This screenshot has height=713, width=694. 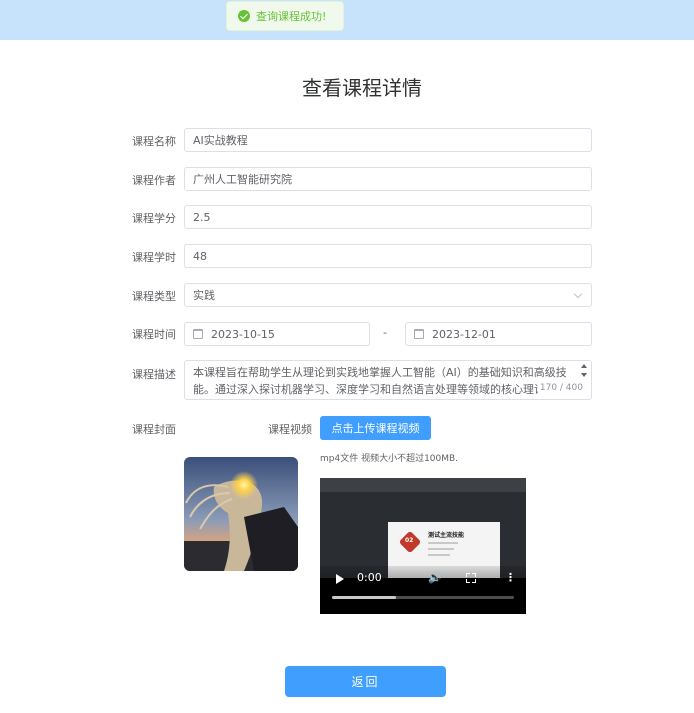 What do you see at coordinates (388, 256) in the screenshot?
I see `course-hours-input: 48` at bounding box center [388, 256].